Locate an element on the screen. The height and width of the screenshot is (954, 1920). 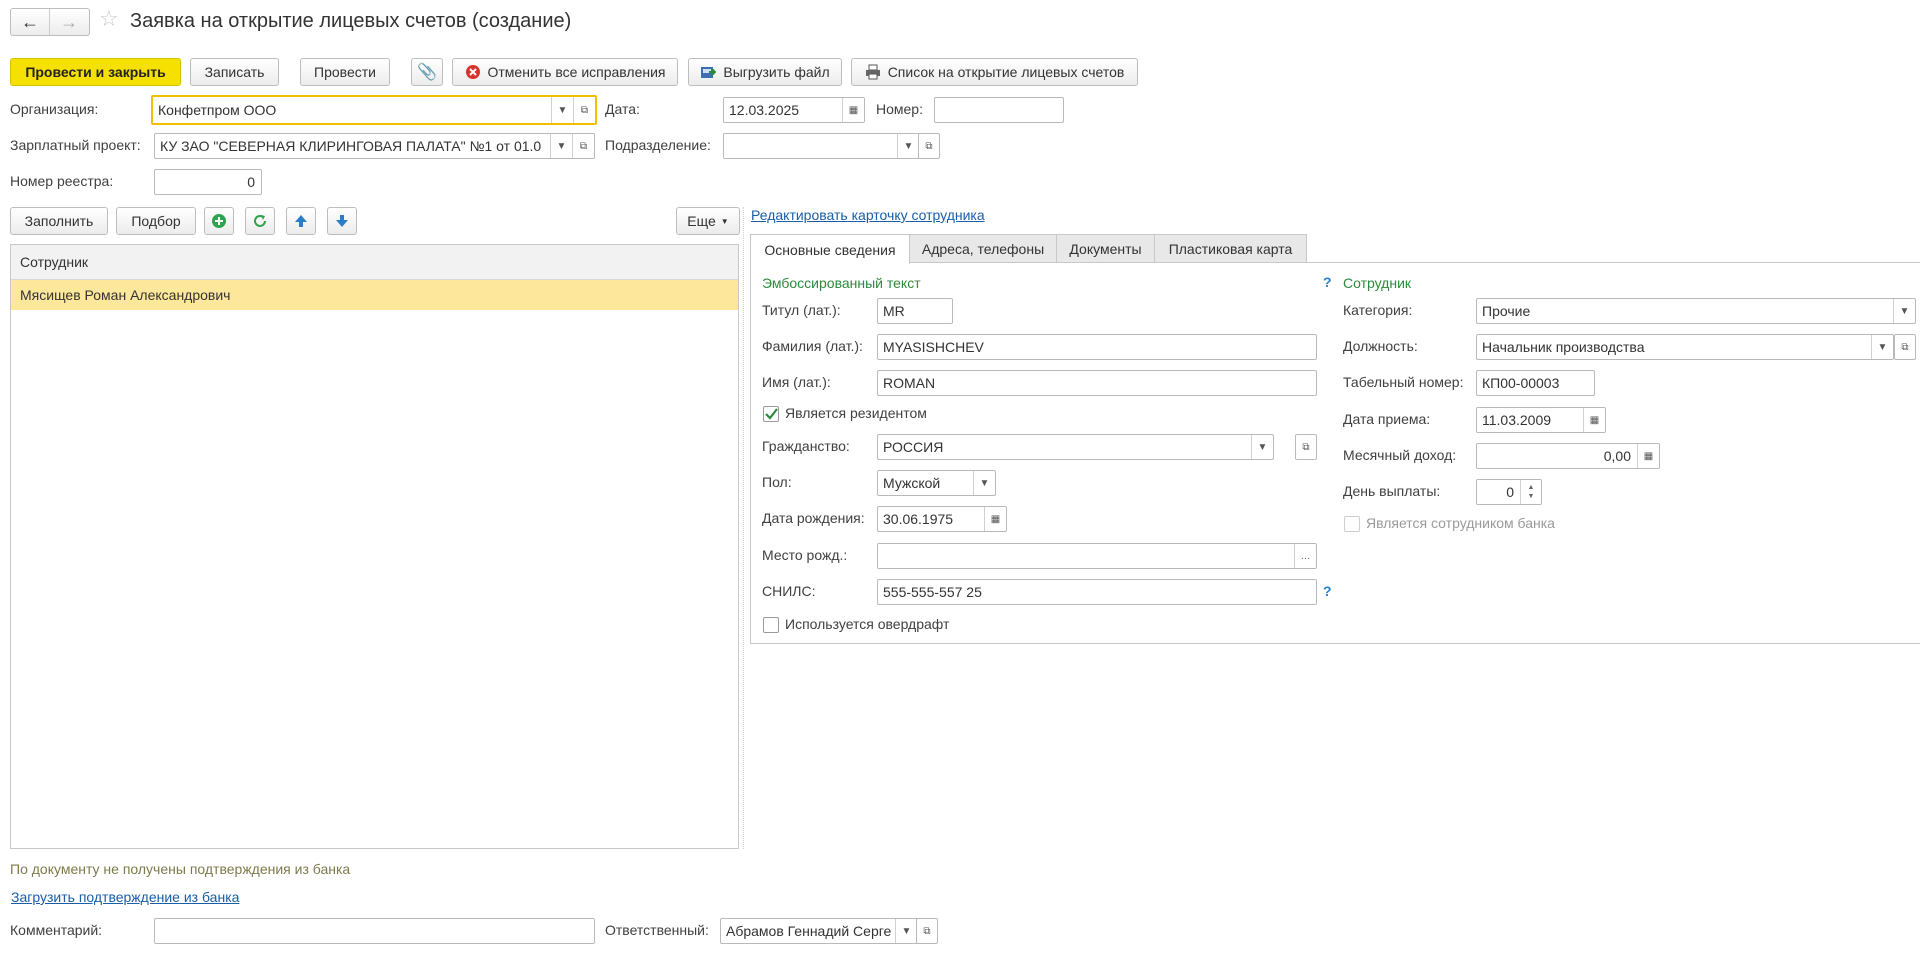
export-file-button: Выгрузить файл is located at coordinates (765, 72).